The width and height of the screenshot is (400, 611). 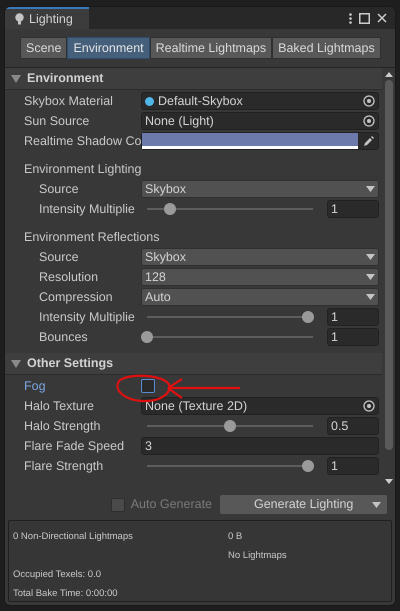 I want to click on generate-lighting-button: Generate Lighting, so click(x=303, y=504).